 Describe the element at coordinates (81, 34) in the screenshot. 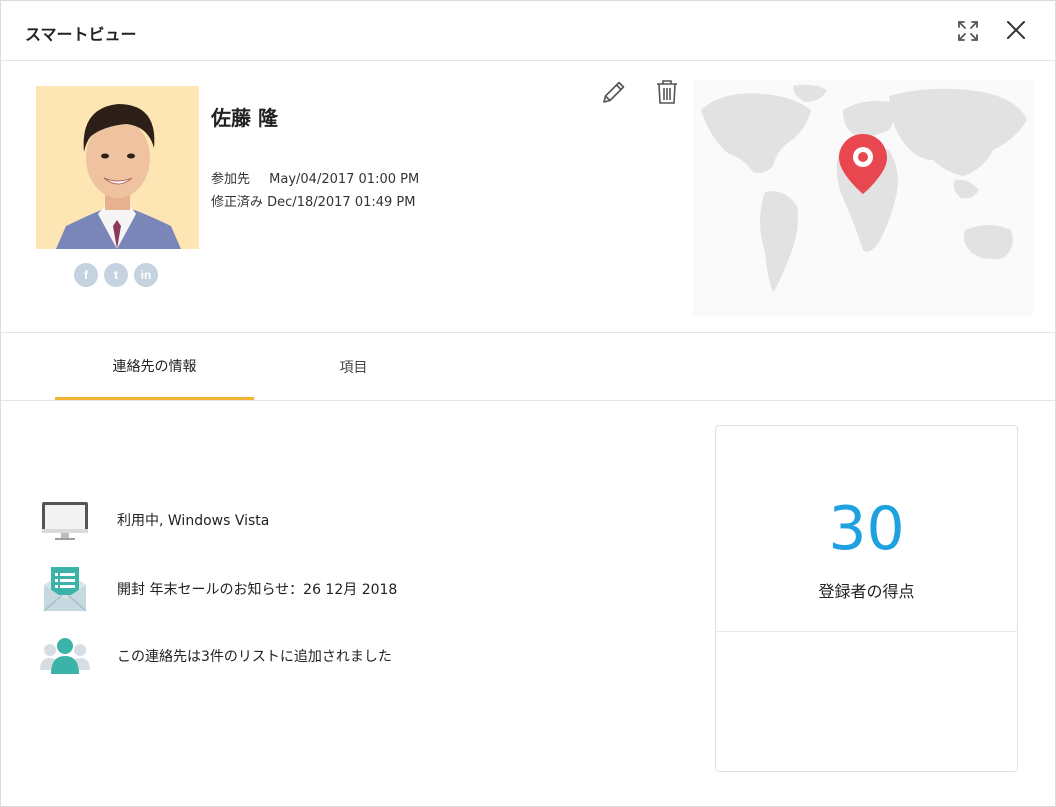

I see `window-title: スマートビュー` at that location.